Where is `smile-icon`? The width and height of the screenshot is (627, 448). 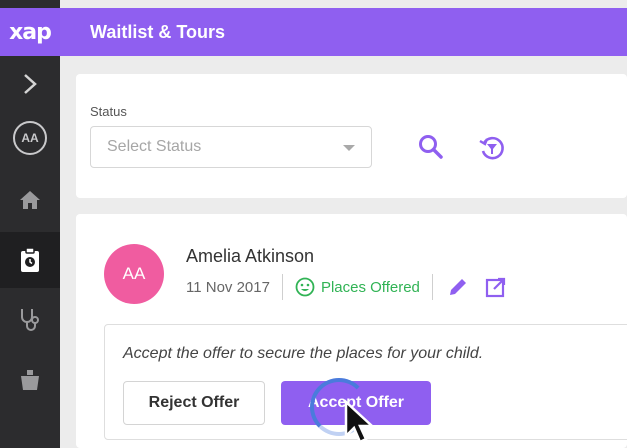 smile-icon is located at coordinates (305, 287).